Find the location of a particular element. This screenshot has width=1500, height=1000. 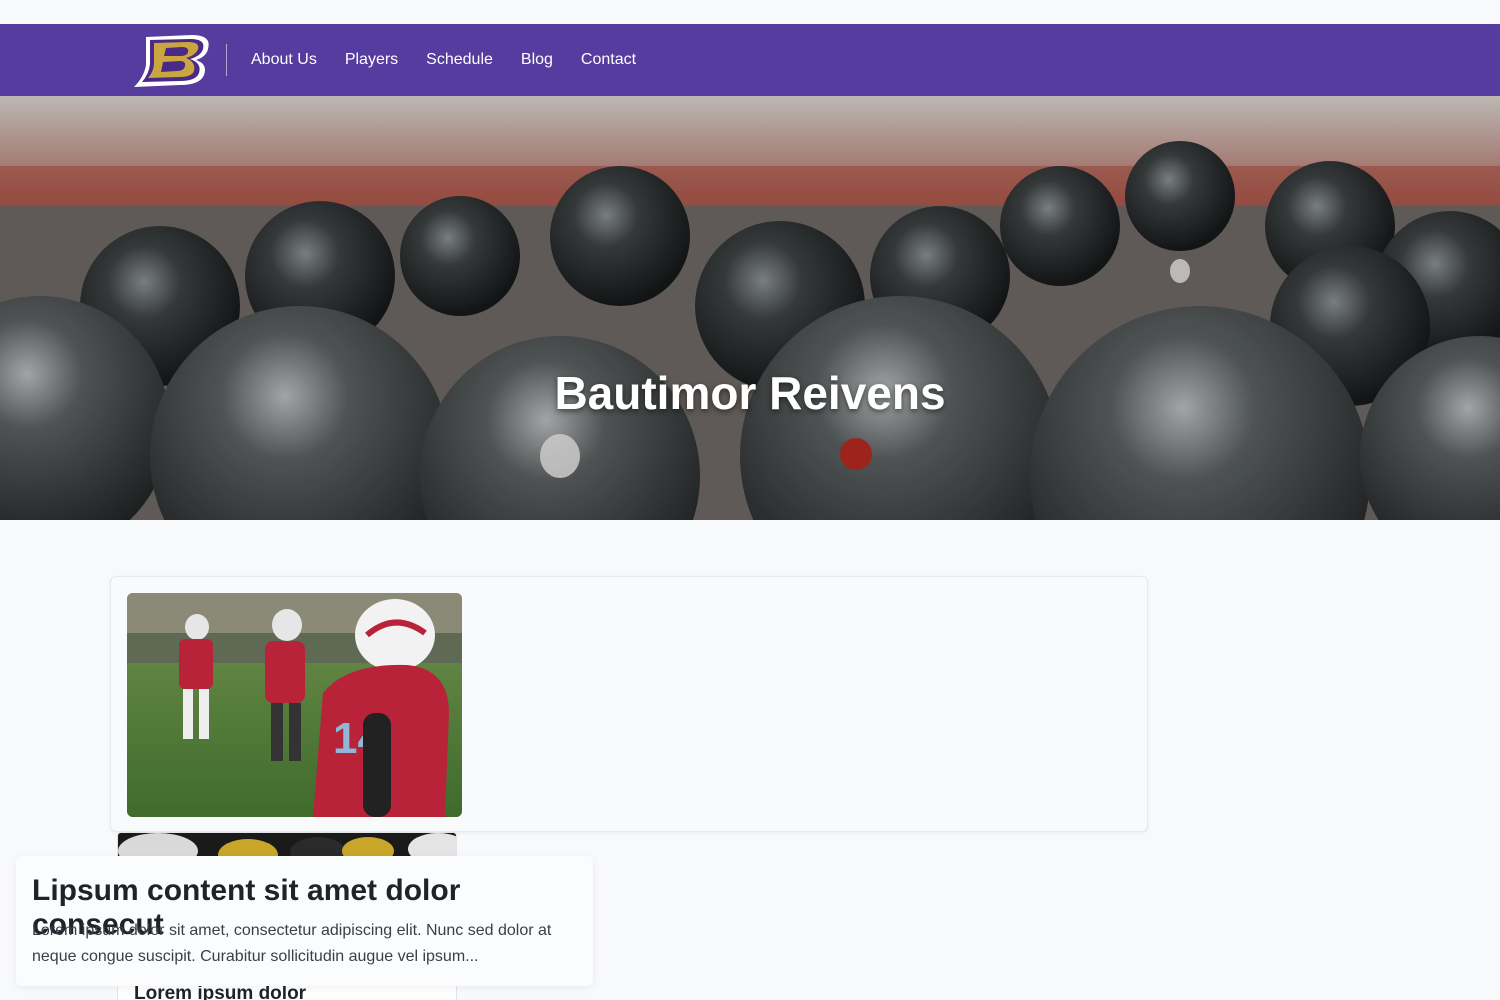

top-strip is located at coordinates (750, 12).